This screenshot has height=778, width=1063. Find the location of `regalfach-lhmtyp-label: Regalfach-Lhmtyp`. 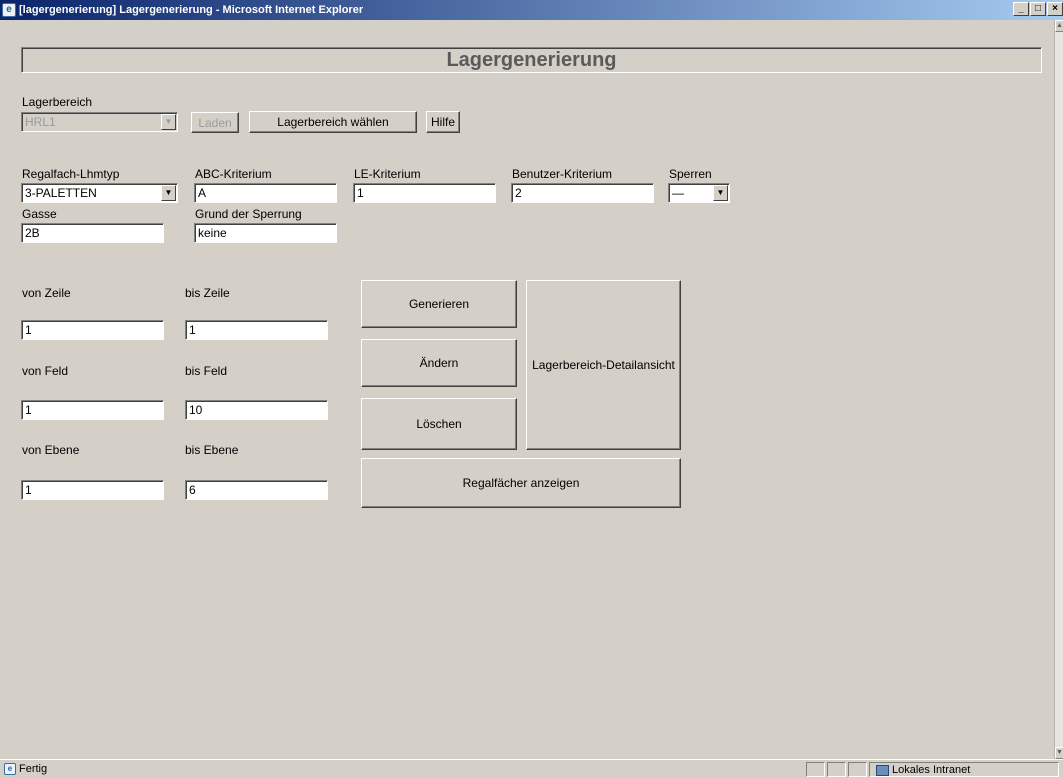

regalfach-lhmtyp-label: Regalfach-Lhmtyp is located at coordinates (71, 174).